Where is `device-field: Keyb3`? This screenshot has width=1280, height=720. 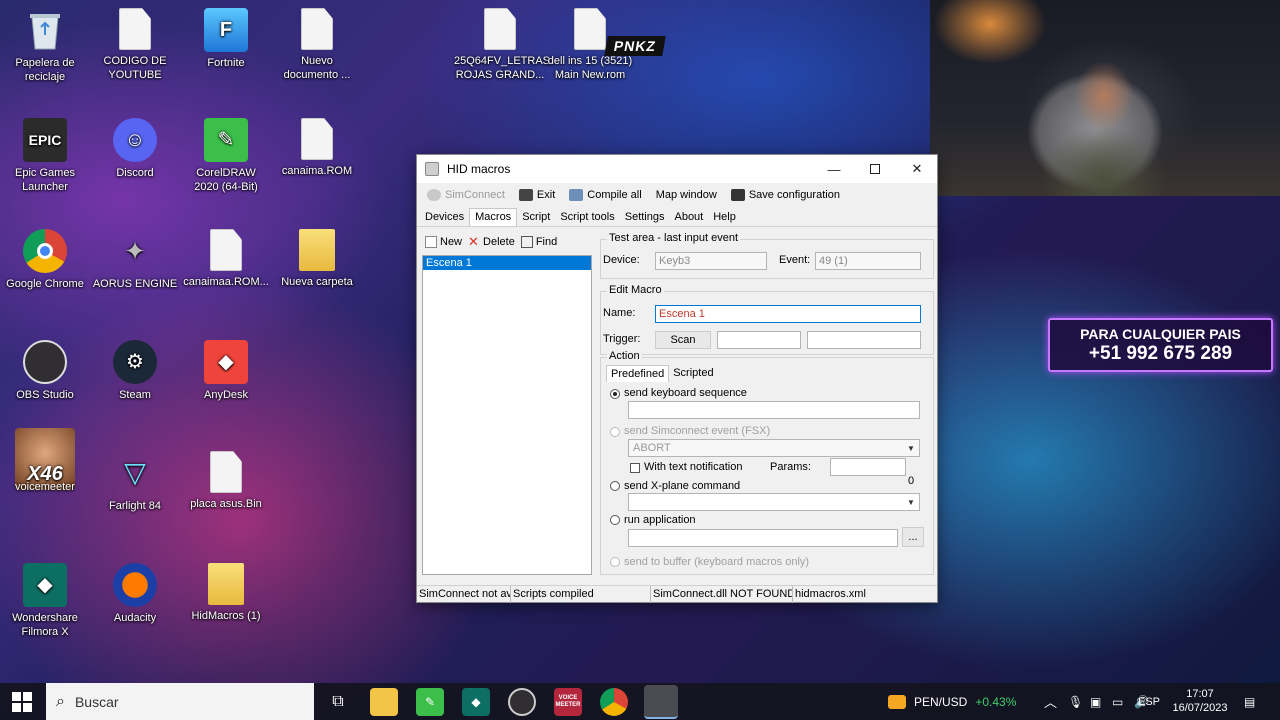
device-field: Keyb3 is located at coordinates (711, 261).